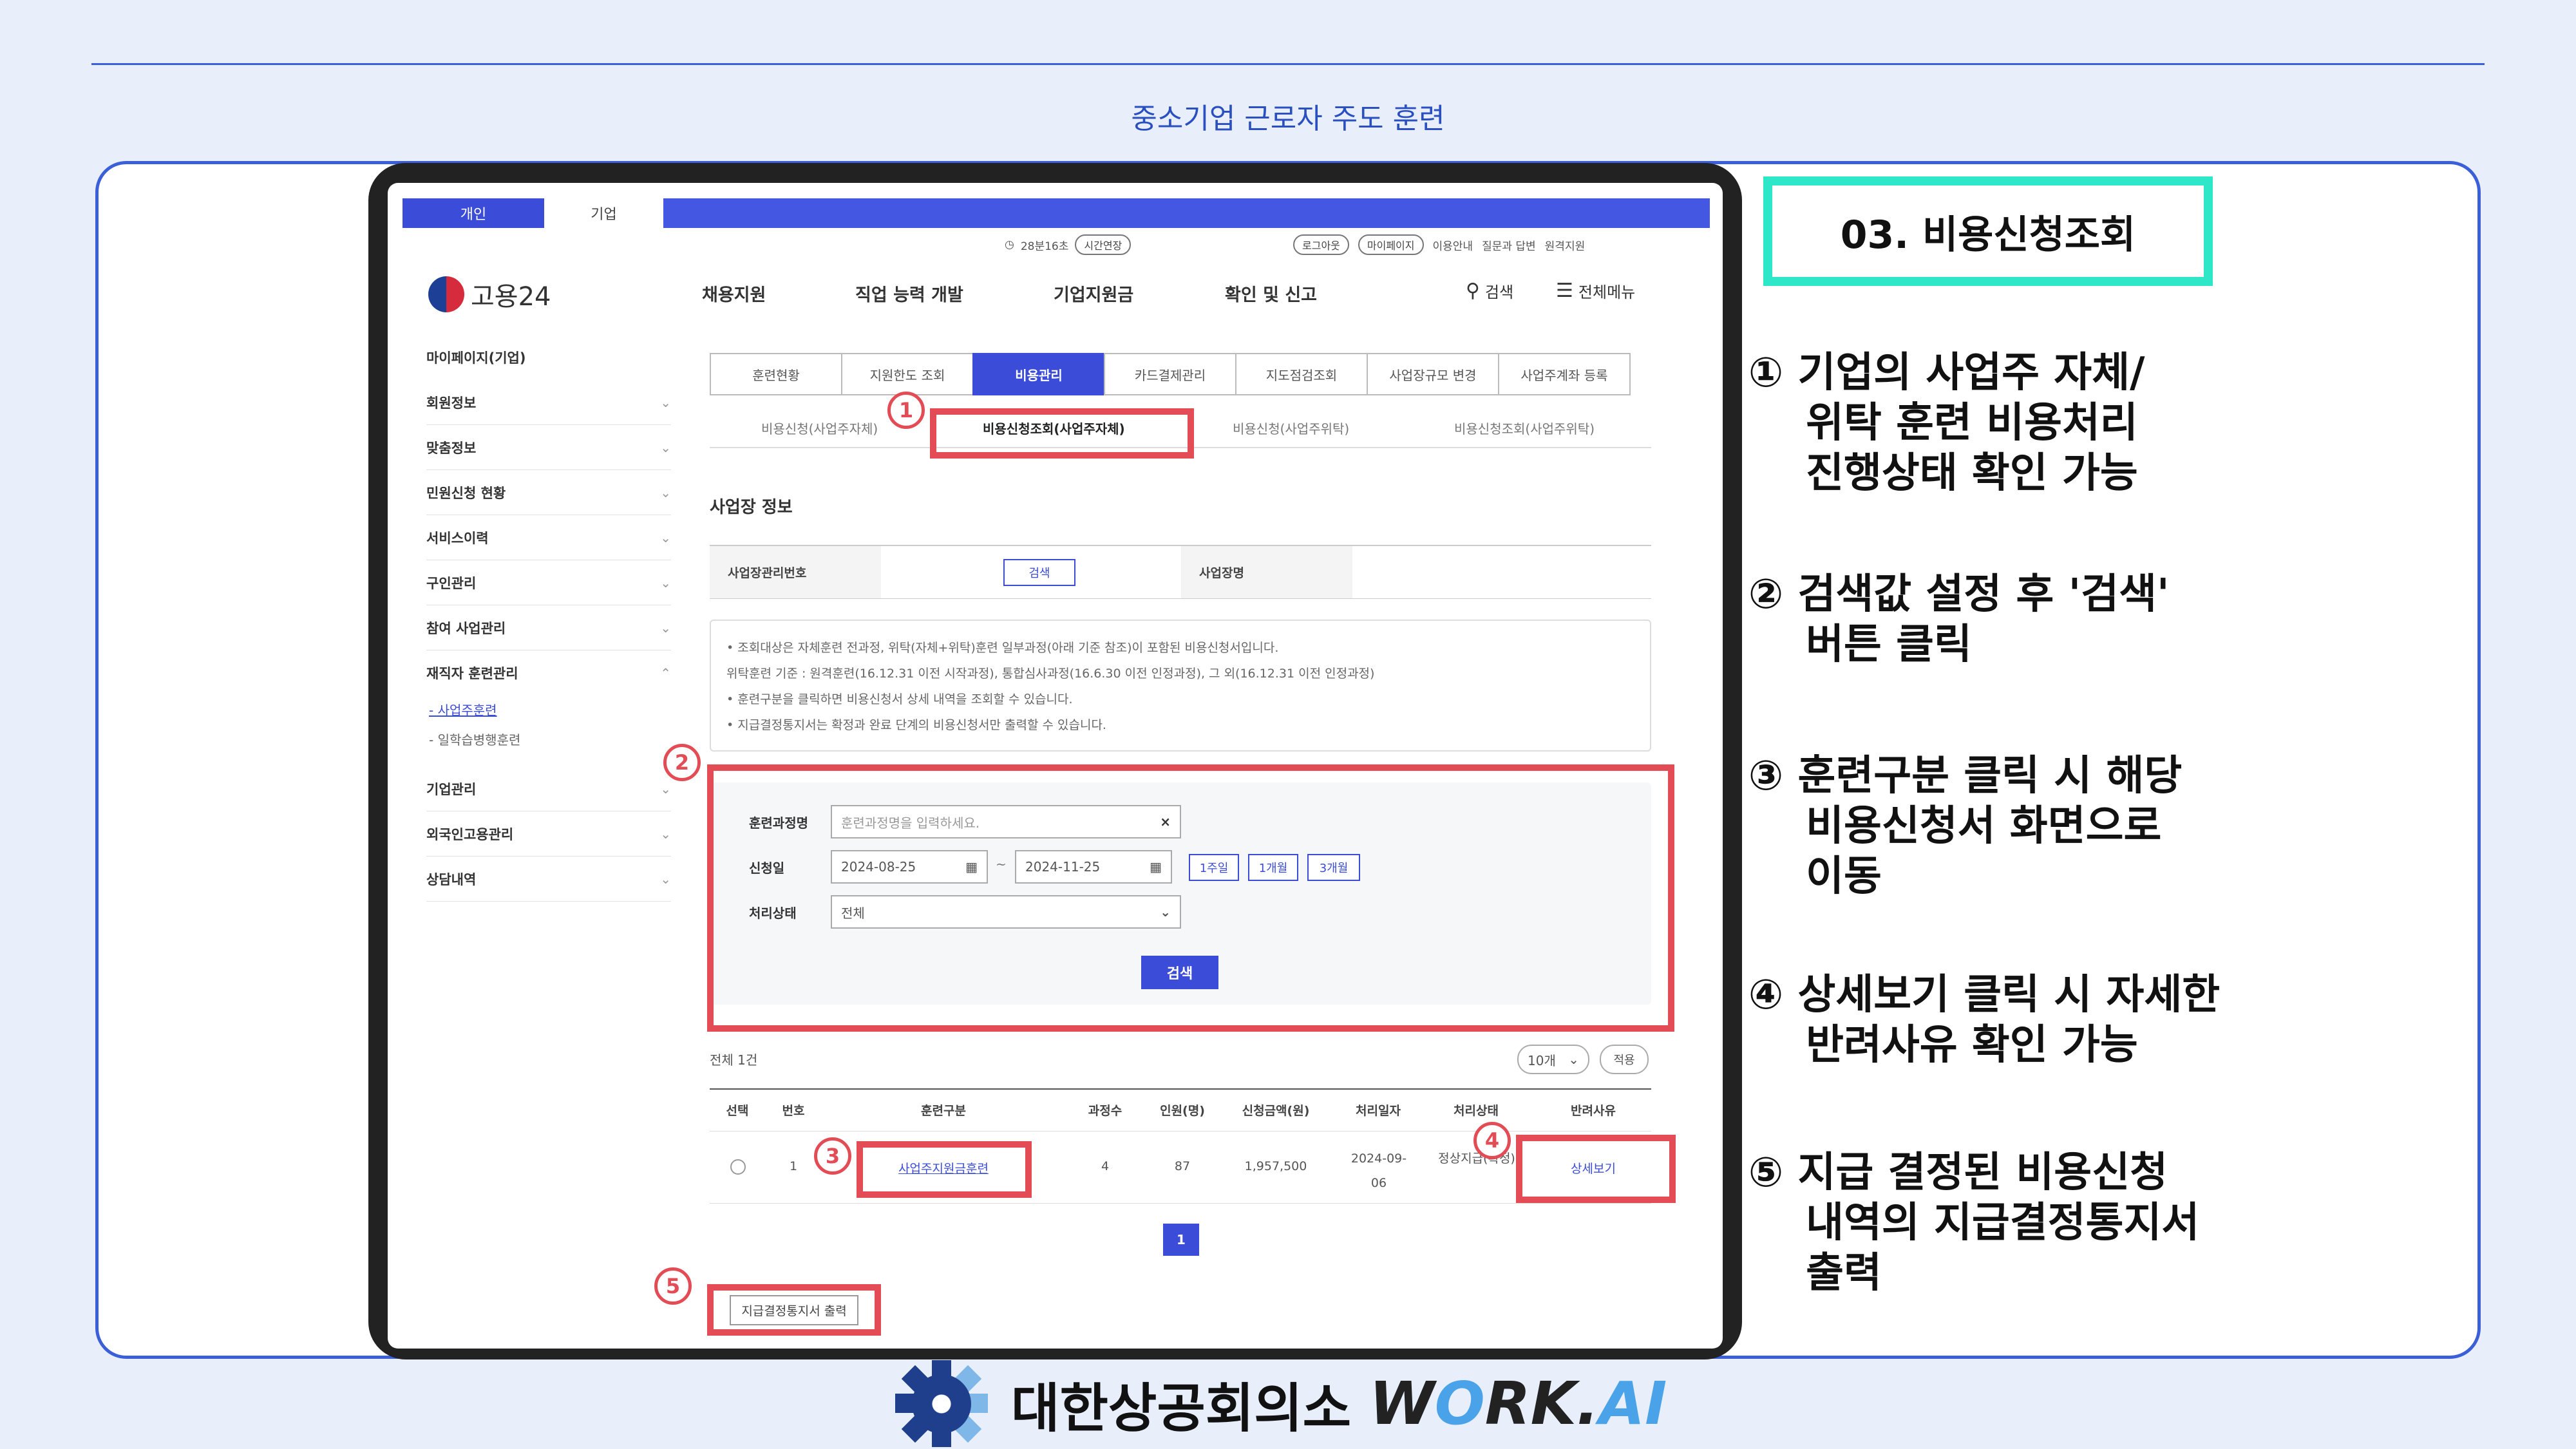 This screenshot has width=2576, height=1449. I want to click on subtab-consign-inquiry: 비용신청조회(사업주위탁), so click(1525, 428).